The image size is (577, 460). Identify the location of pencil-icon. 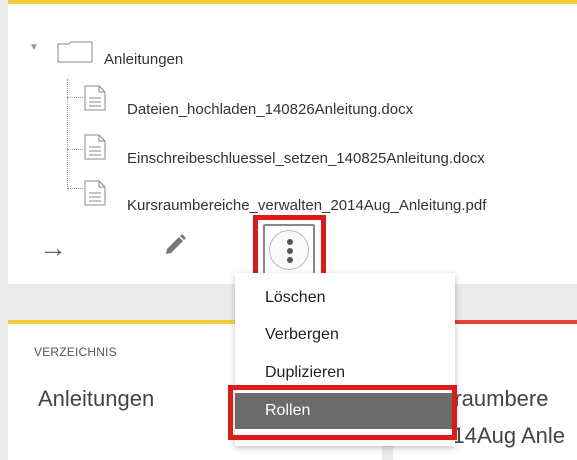
(175, 245).